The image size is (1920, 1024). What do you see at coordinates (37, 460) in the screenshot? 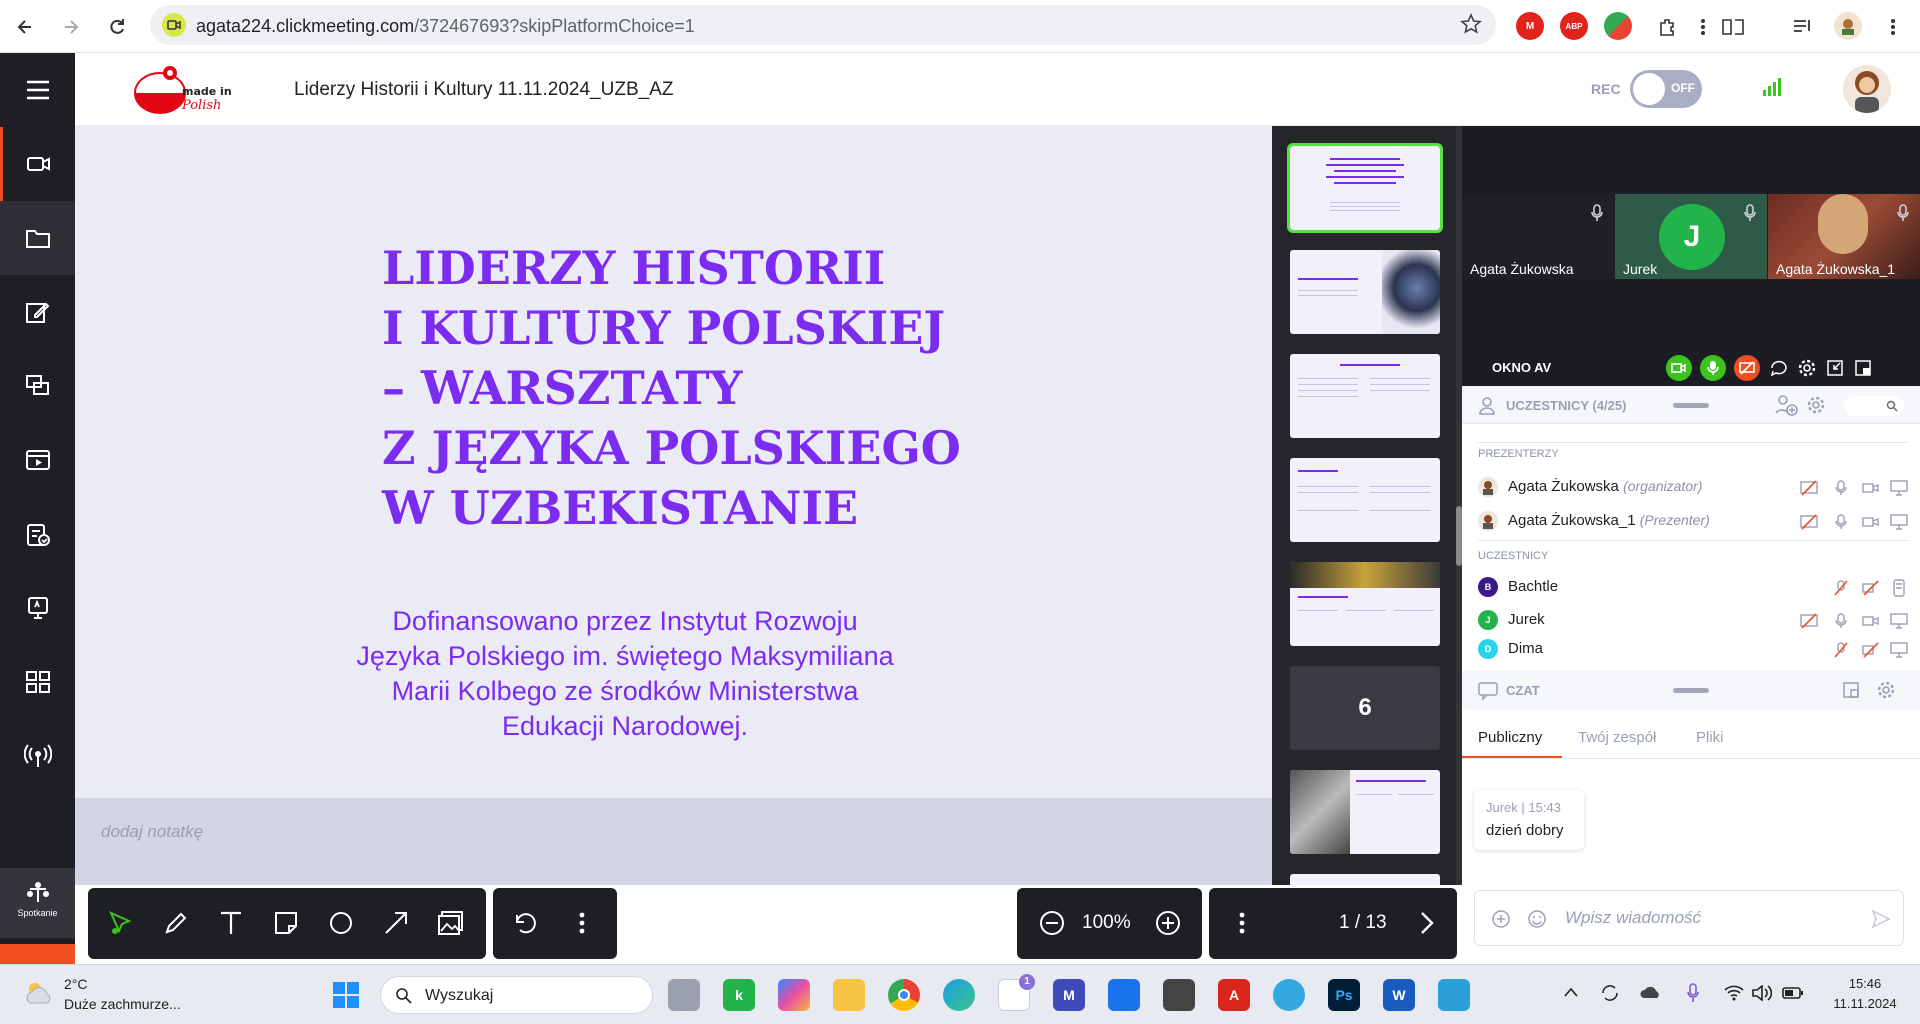
I see `sidebar-item-media` at bounding box center [37, 460].